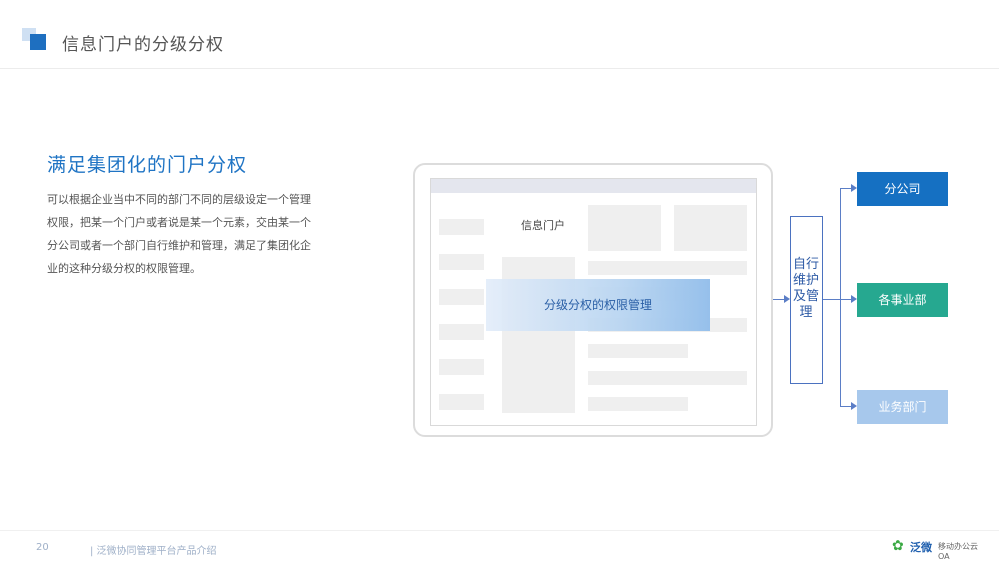  What do you see at coordinates (593, 186) in the screenshot?
I see `screen-topbar` at bounding box center [593, 186].